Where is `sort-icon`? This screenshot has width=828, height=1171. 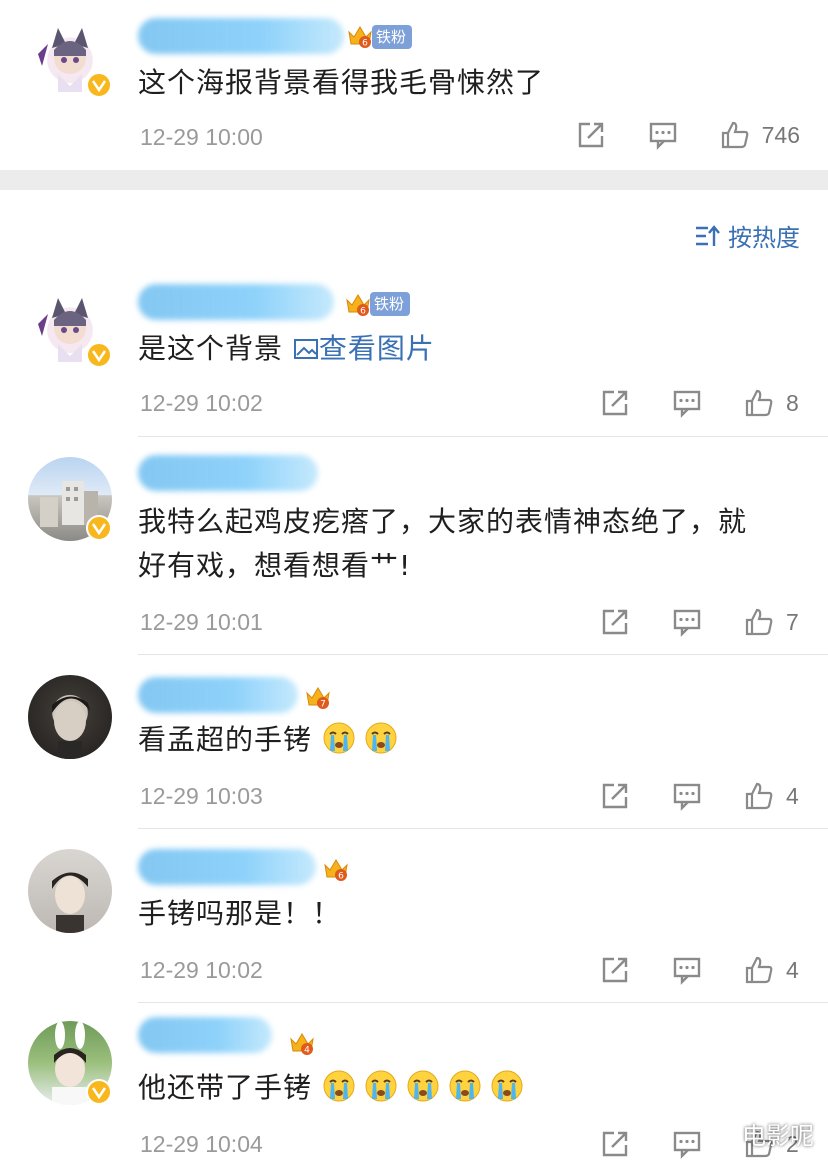
sort-icon is located at coordinates (708, 235).